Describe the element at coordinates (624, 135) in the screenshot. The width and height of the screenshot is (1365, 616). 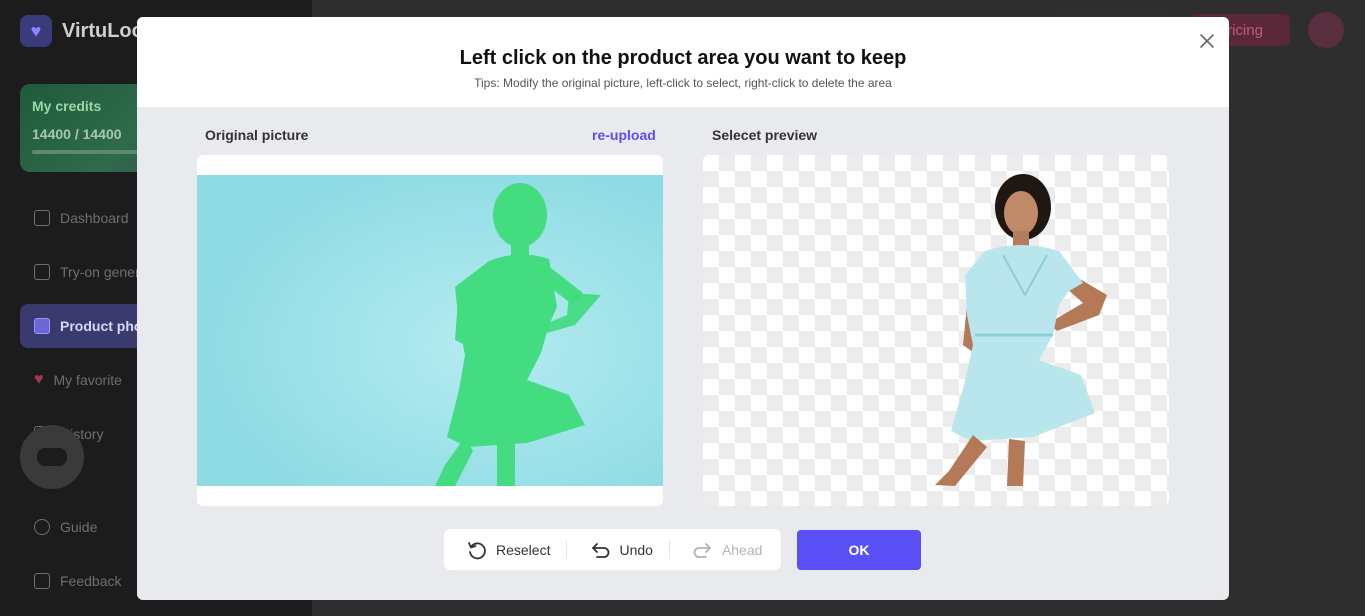
I see `reupload-link: re-upload` at that location.